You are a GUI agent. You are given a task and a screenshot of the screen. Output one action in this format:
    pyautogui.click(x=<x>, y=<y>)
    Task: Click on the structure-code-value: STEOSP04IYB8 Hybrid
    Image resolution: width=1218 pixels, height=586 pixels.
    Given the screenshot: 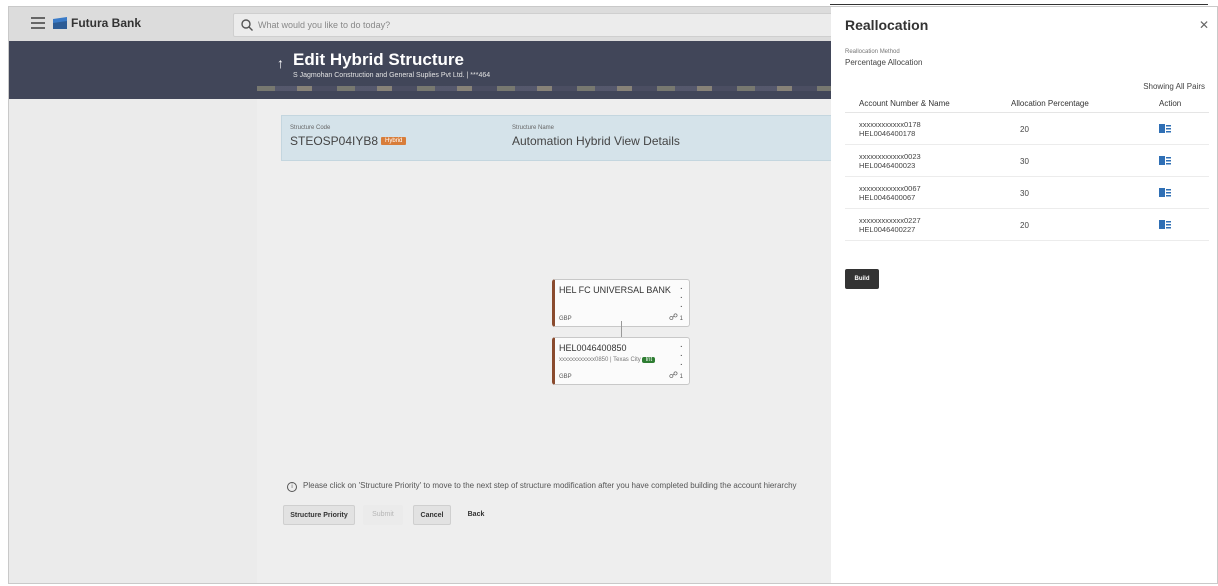 What is the action you would take?
    pyautogui.click(x=348, y=141)
    